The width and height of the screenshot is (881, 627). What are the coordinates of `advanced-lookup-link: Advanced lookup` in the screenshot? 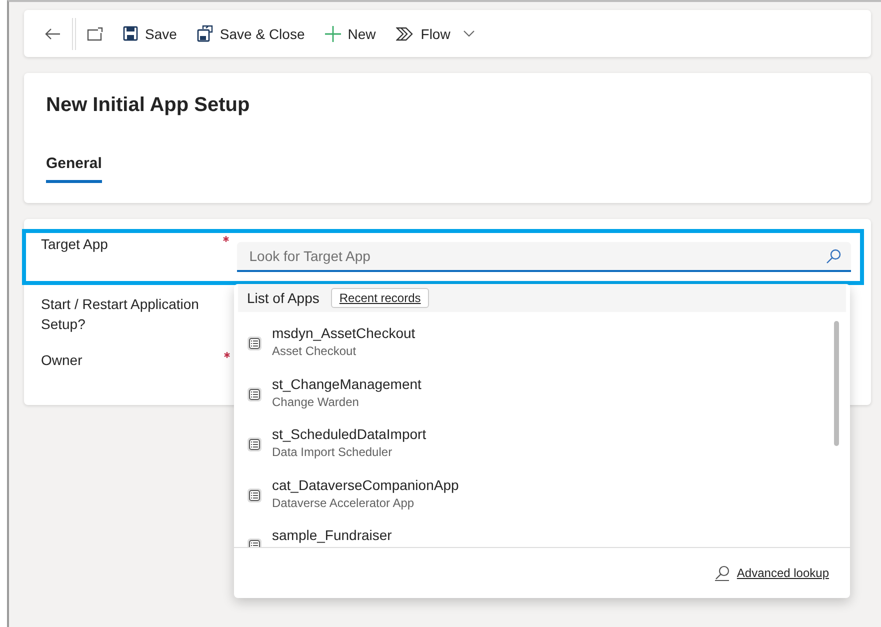 It's located at (771, 573).